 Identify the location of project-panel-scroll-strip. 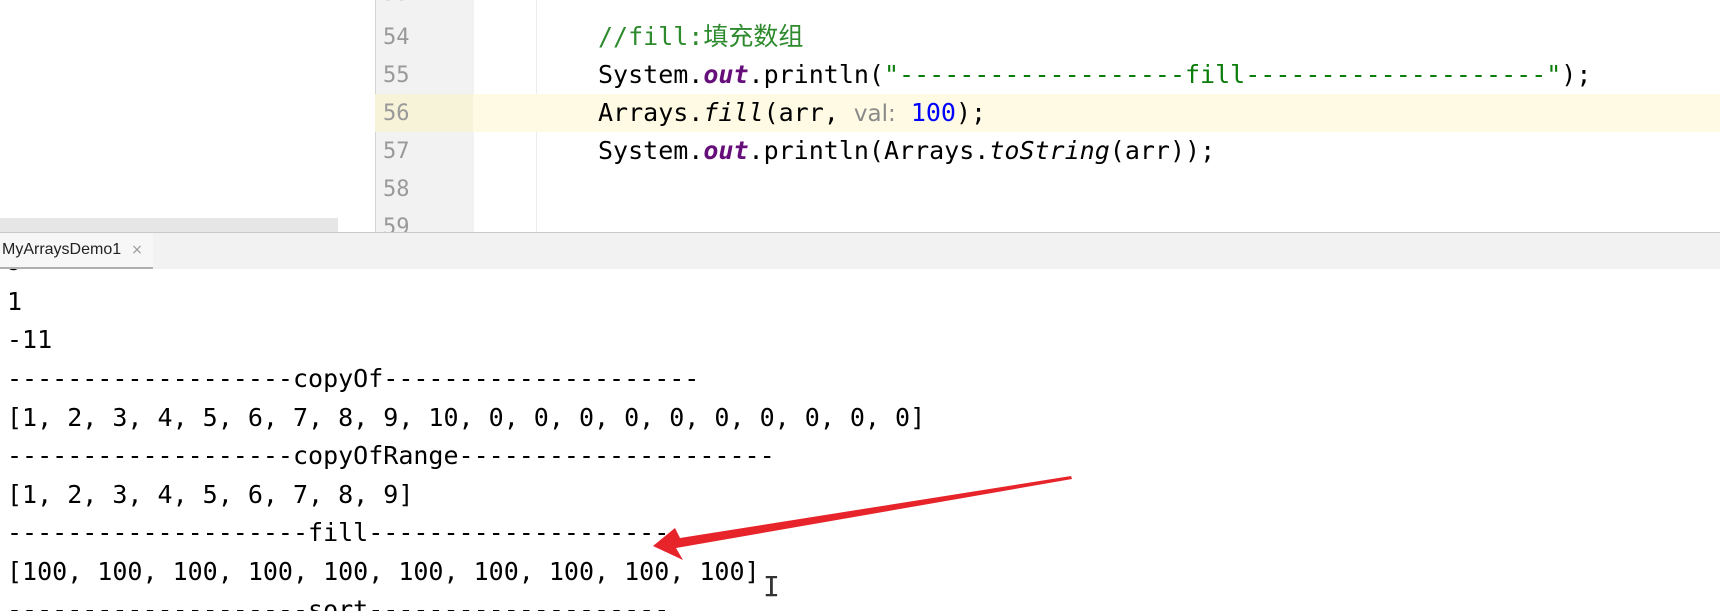
(169, 225).